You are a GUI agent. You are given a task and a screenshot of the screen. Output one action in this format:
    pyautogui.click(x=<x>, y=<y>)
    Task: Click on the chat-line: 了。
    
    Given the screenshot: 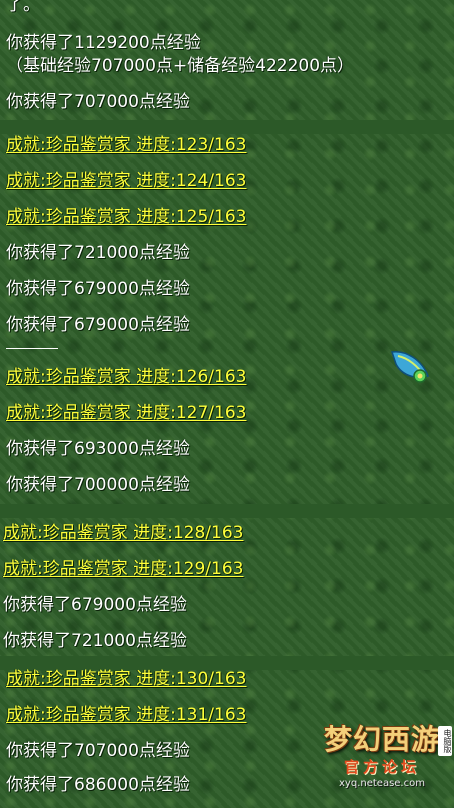 What is the action you would take?
    pyautogui.click(x=23, y=7)
    